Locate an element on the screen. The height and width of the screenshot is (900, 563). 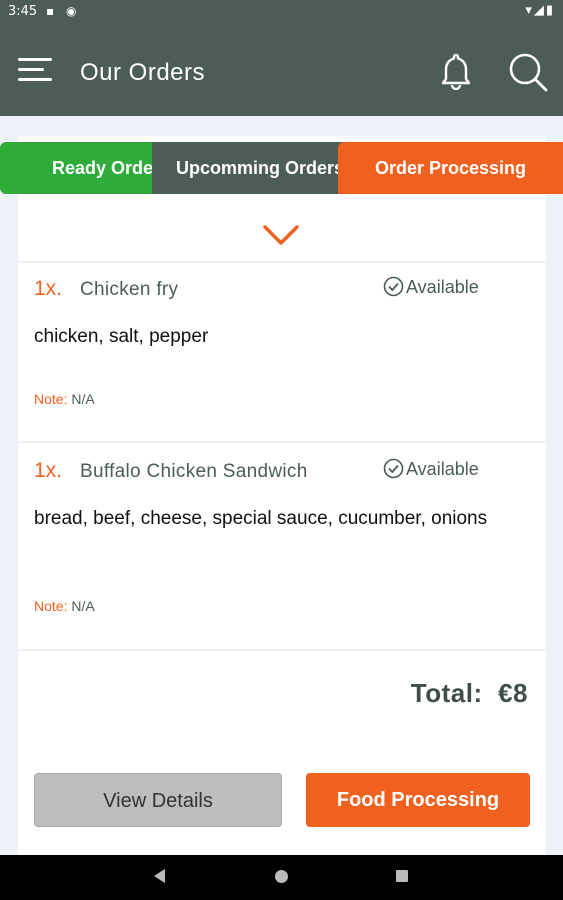
status-time: 3:45 is located at coordinates (23, 11).